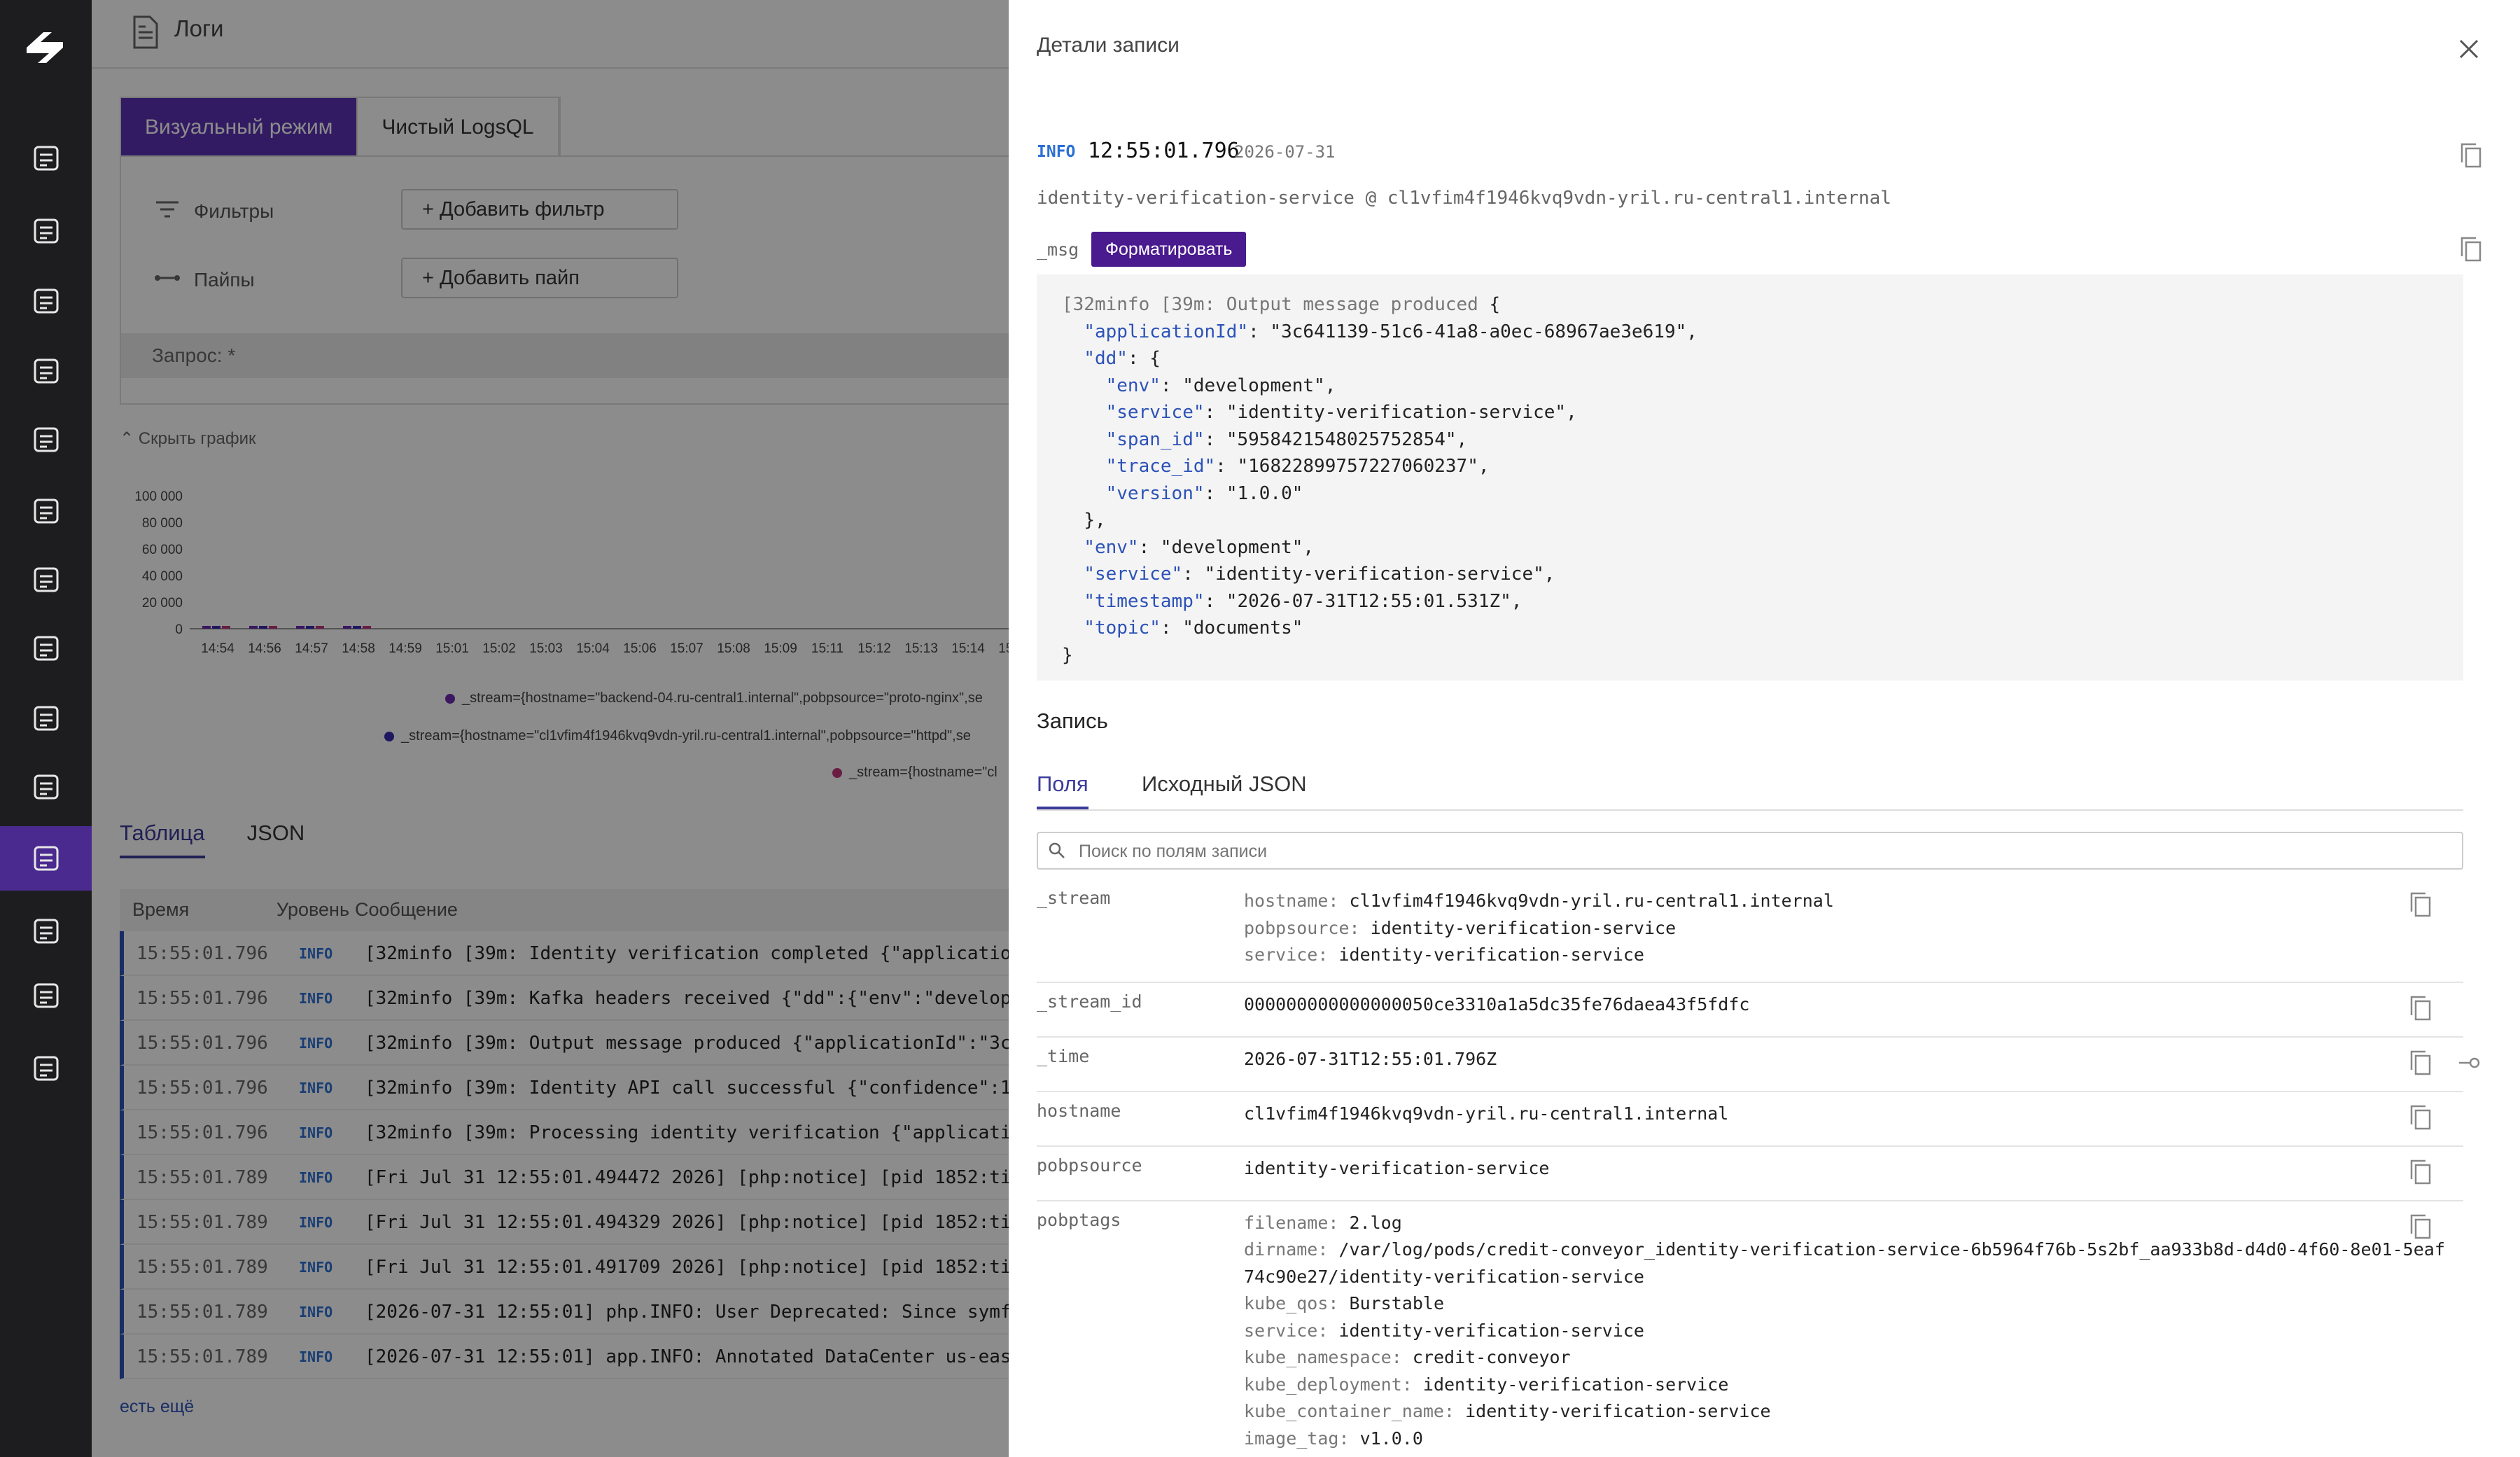 The height and width of the screenshot is (1457, 2520). I want to click on json-value: : "2026-07-31T12:55:01.531Z",, so click(1363, 601).